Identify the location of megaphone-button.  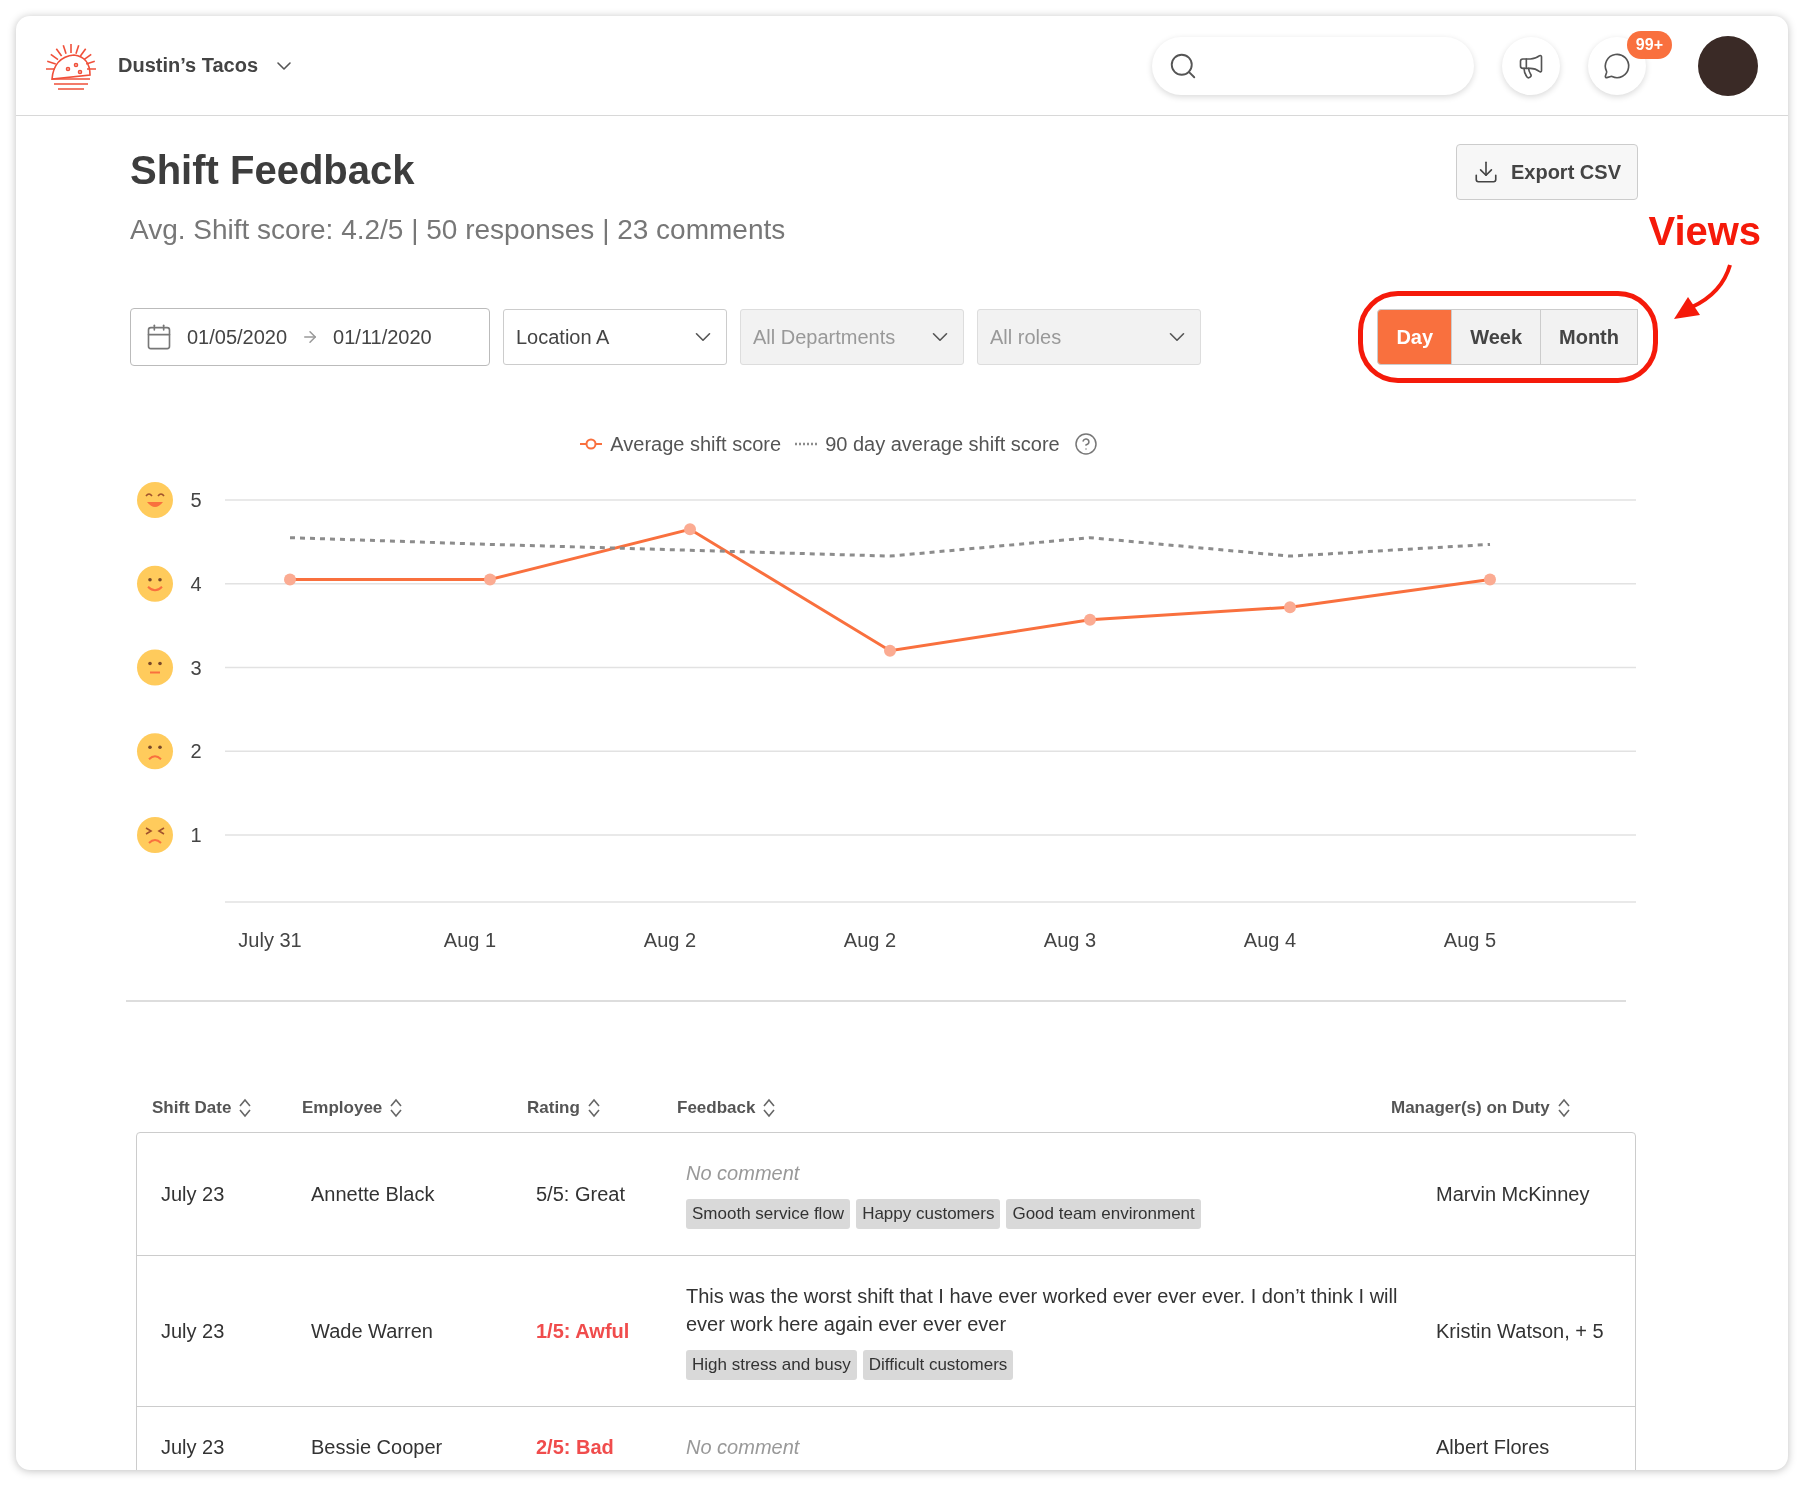
(1531, 65).